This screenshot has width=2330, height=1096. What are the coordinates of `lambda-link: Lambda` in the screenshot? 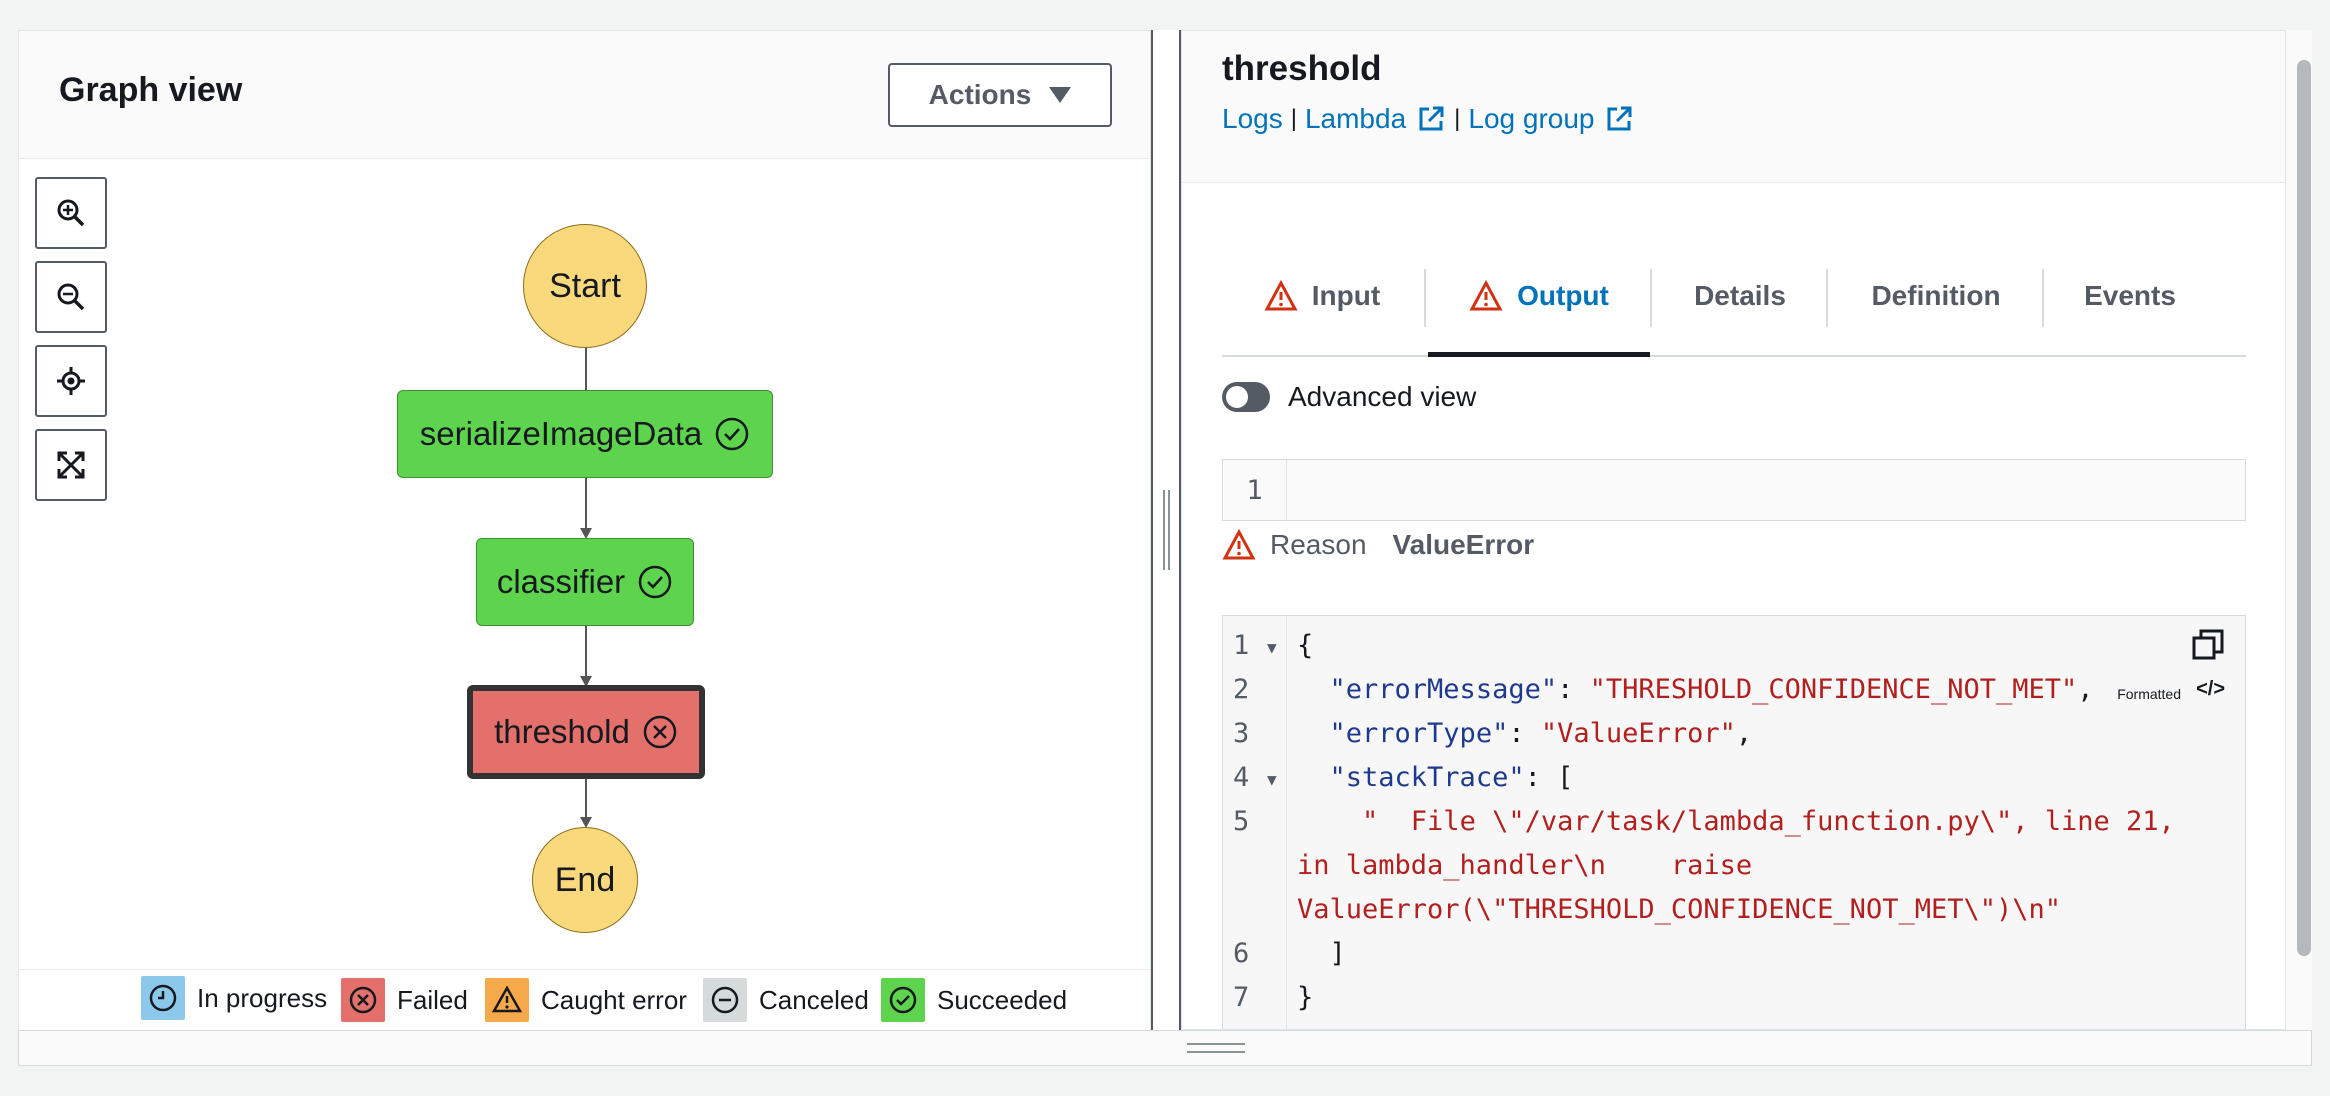 It's located at (1375, 119).